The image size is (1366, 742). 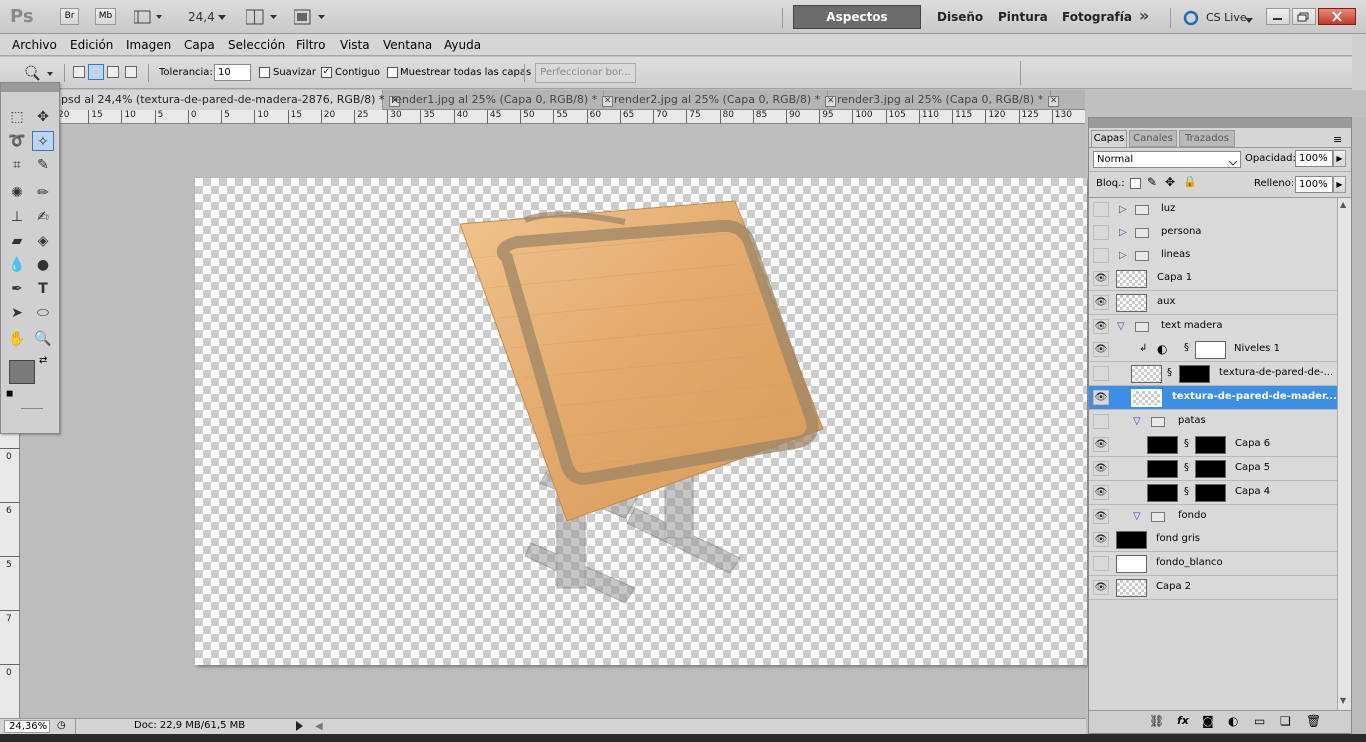 What do you see at coordinates (34, 45) in the screenshot?
I see `menu-archivo: Archivo` at bounding box center [34, 45].